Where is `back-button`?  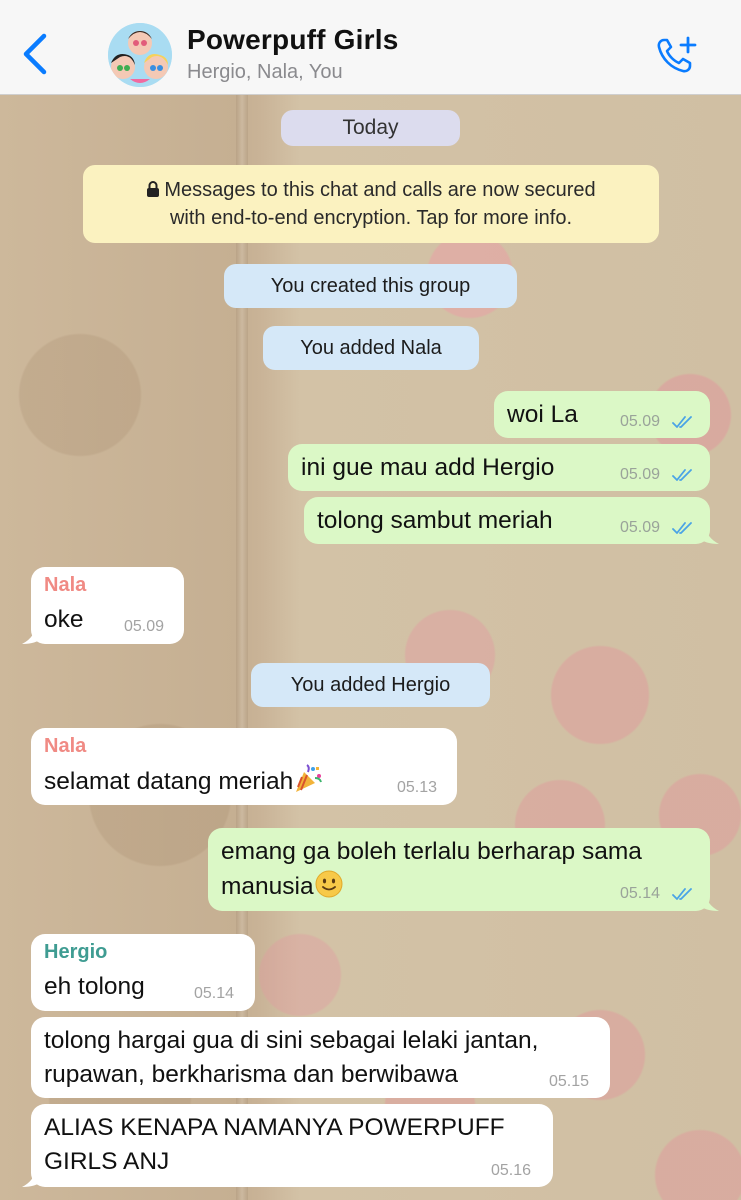
back-button is located at coordinates (36, 54).